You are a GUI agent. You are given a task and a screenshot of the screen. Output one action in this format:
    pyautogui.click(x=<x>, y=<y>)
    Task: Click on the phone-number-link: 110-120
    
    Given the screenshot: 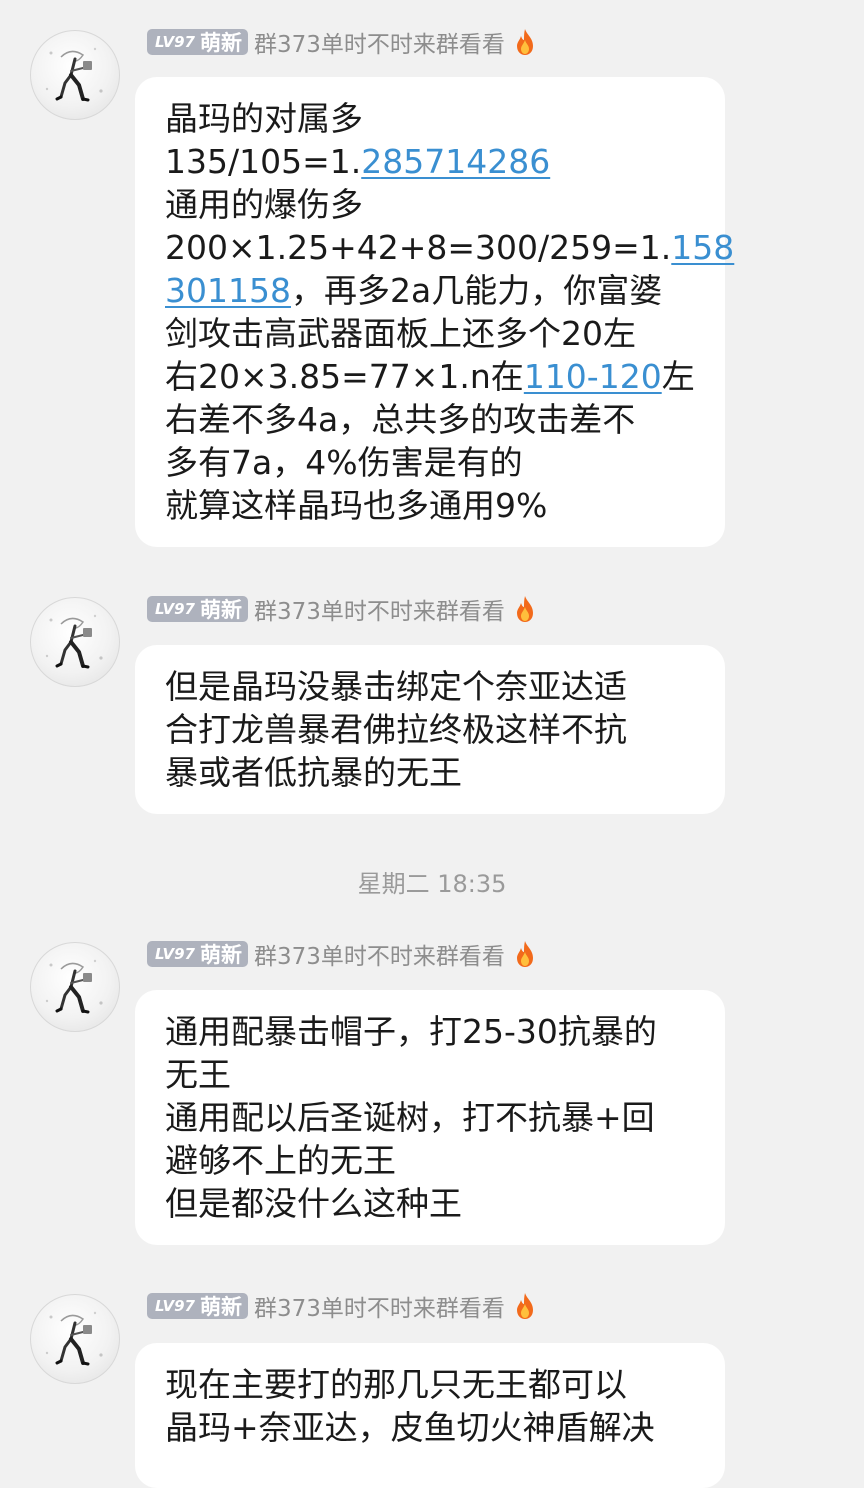 What is the action you would take?
    pyautogui.click(x=593, y=376)
    